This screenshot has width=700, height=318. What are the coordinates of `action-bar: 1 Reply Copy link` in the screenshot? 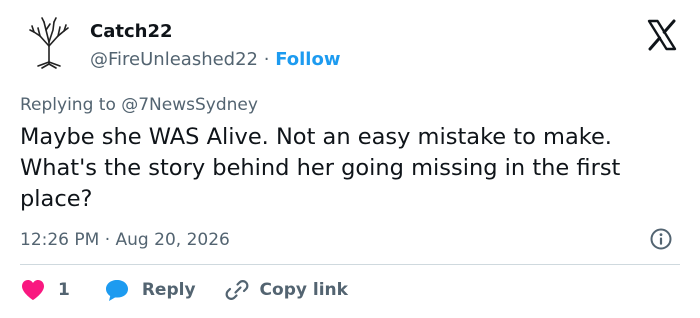 It's located at (184, 290).